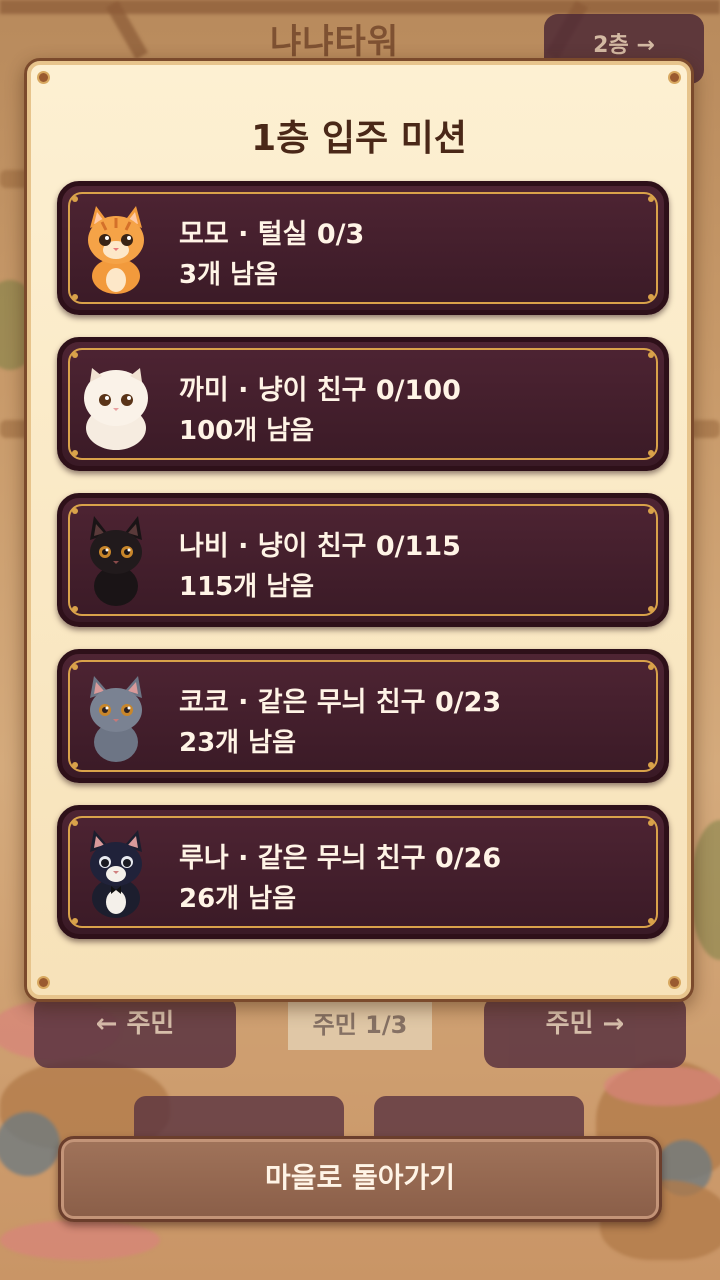 Image resolution: width=720 pixels, height=1280 pixels. Describe the element at coordinates (228, 275) in the screenshot. I see `mission-remaining: 3개 남음` at that location.